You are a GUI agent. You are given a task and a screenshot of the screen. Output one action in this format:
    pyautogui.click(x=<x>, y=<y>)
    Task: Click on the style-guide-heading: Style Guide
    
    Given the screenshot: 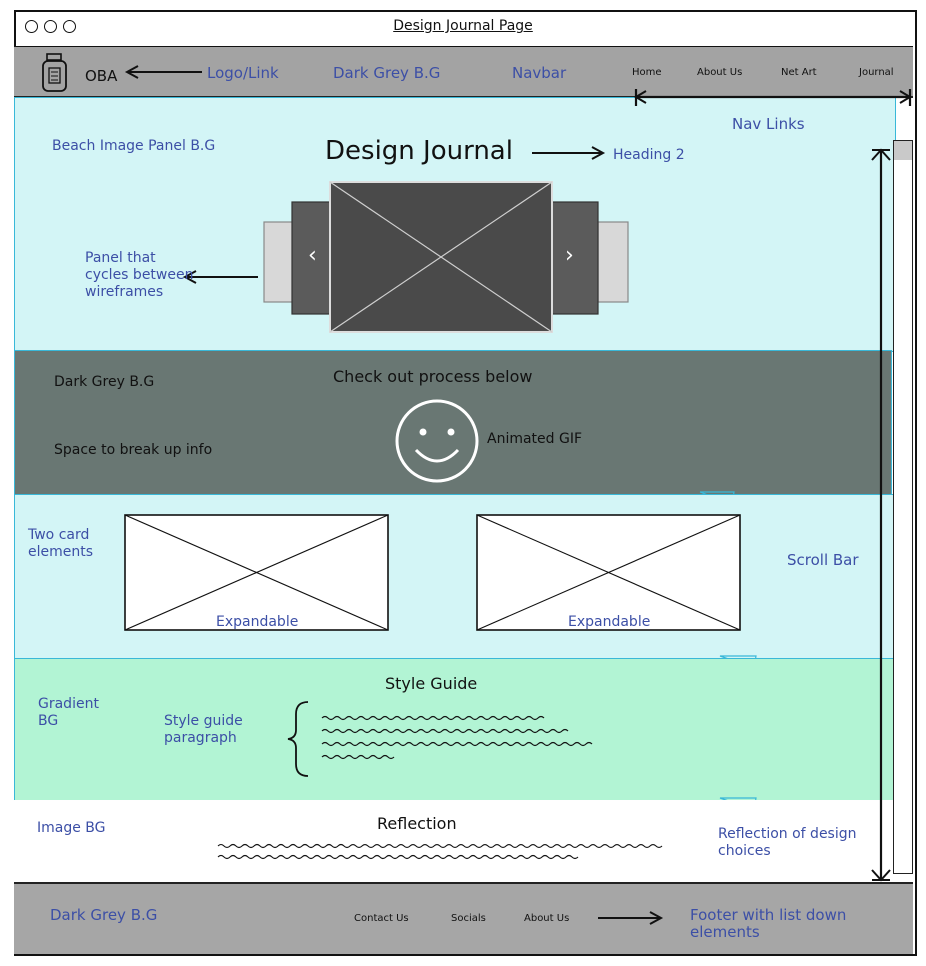 What is the action you would take?
    pyautogui.click(x=431, y=683)
    